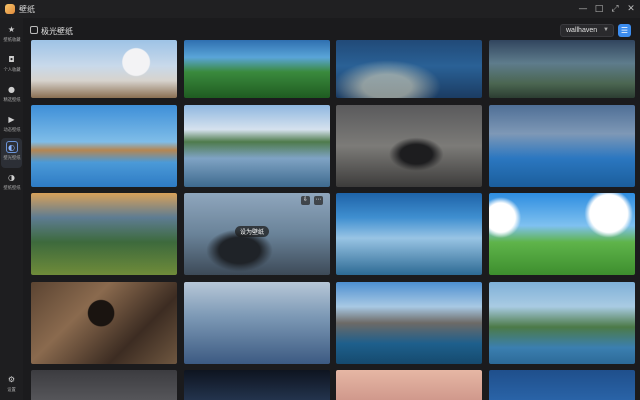 The image size is (640, 400). What do you see at coordinates (583, 9) in the screenshot?
I see `minimize-button: —` at bounding box center [583, 9].